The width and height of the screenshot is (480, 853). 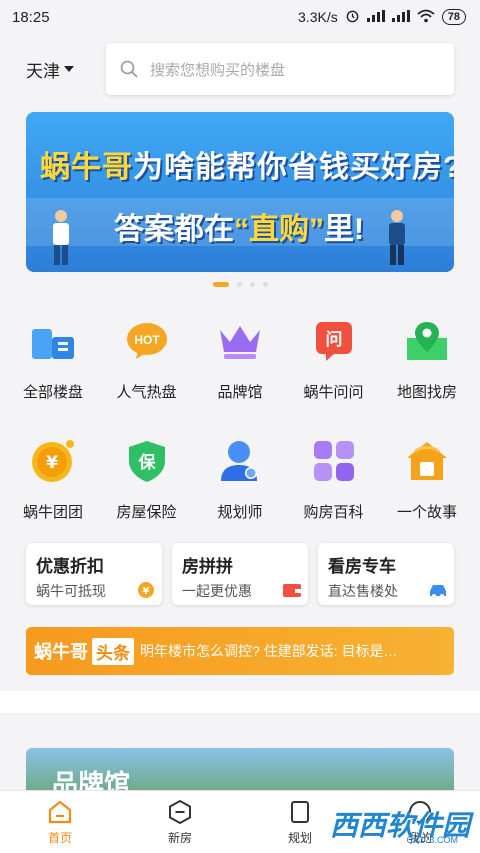 I want to click on section-gap, so click(x=240, y=702).